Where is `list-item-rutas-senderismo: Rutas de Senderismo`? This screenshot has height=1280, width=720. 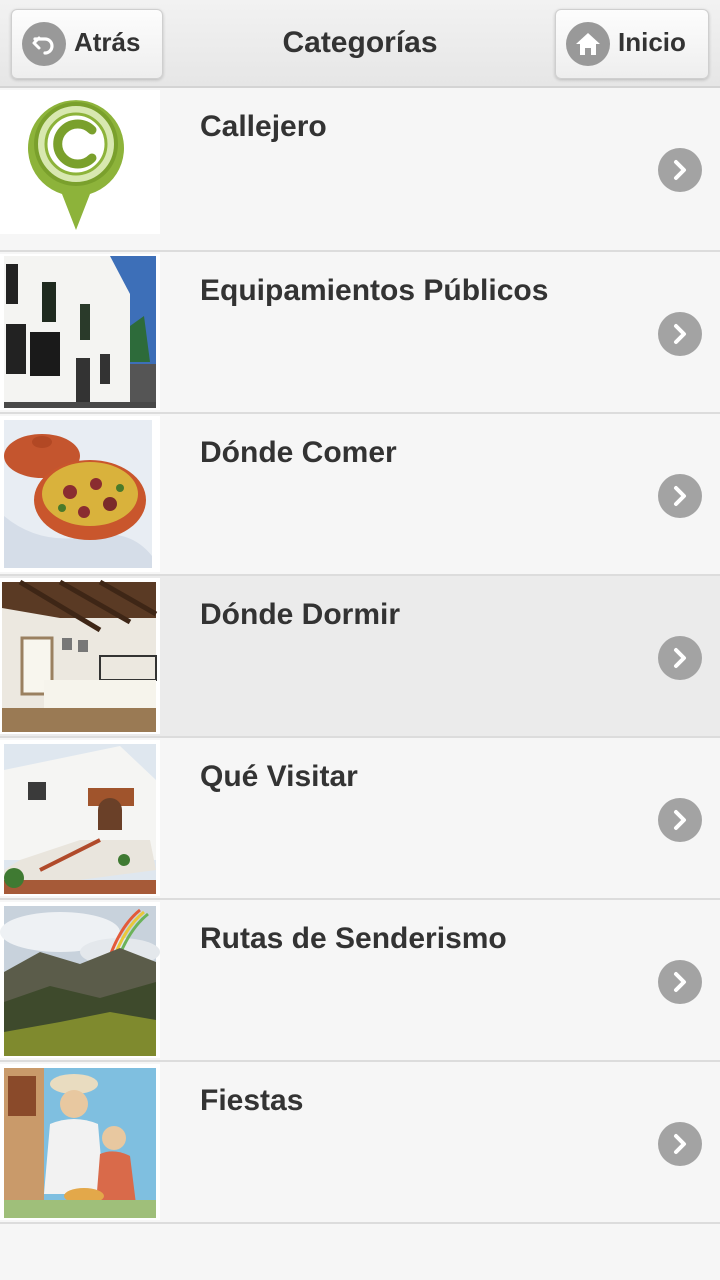 list-item-rutas-senderismo: Rutas de Senderismo is located at coordinates (360, 981).